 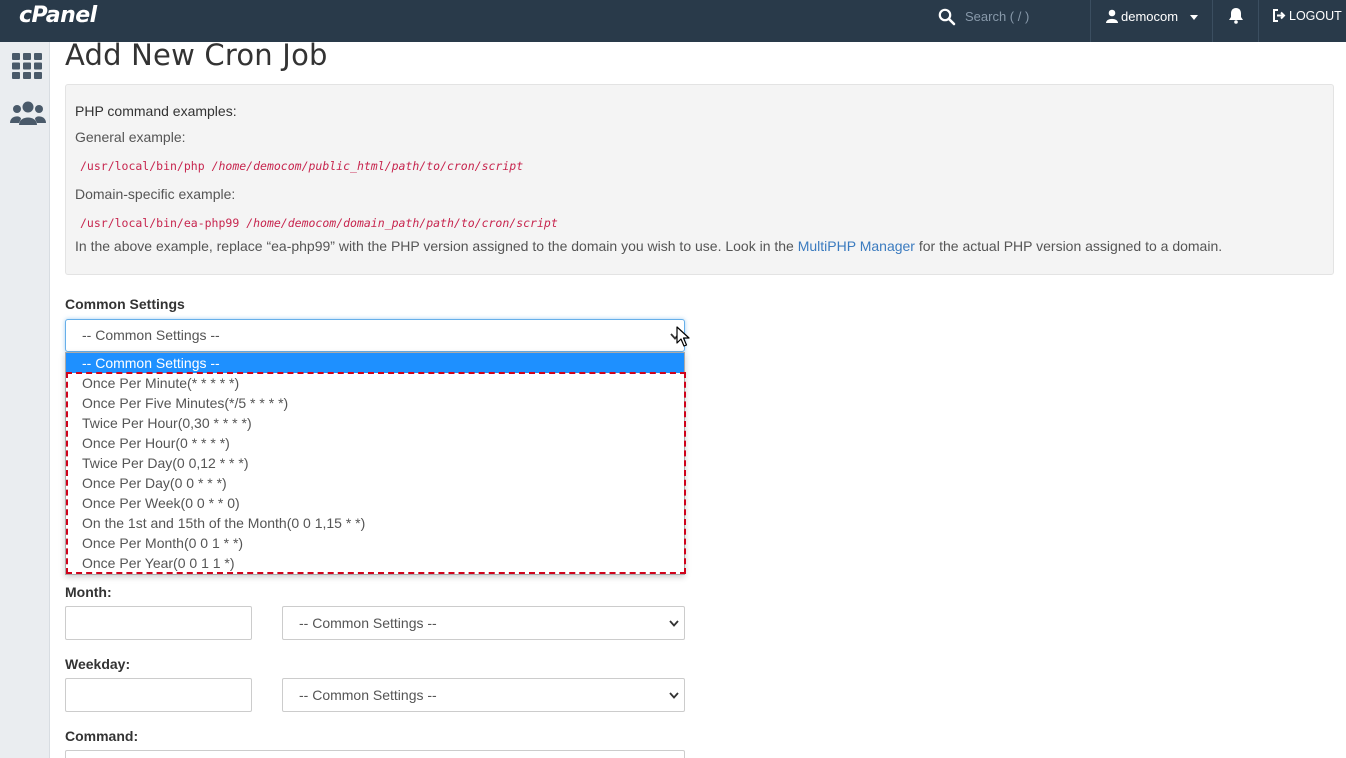 What do you see at coordinates (997, 16) in the screenshot?
I see `search-input: Search ( / )` at bounding box center [997, 16].